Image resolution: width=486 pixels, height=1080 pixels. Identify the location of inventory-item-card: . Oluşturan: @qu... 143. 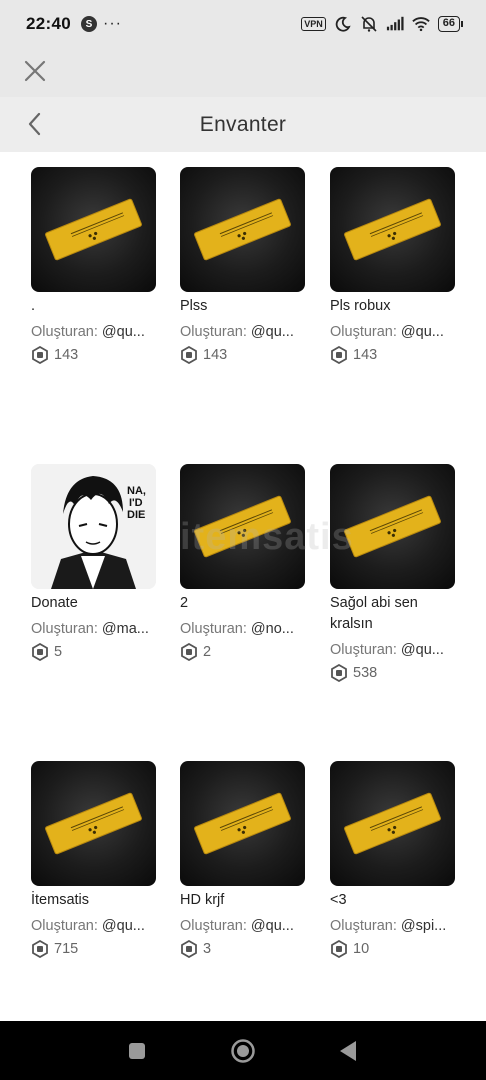
(96, 265).